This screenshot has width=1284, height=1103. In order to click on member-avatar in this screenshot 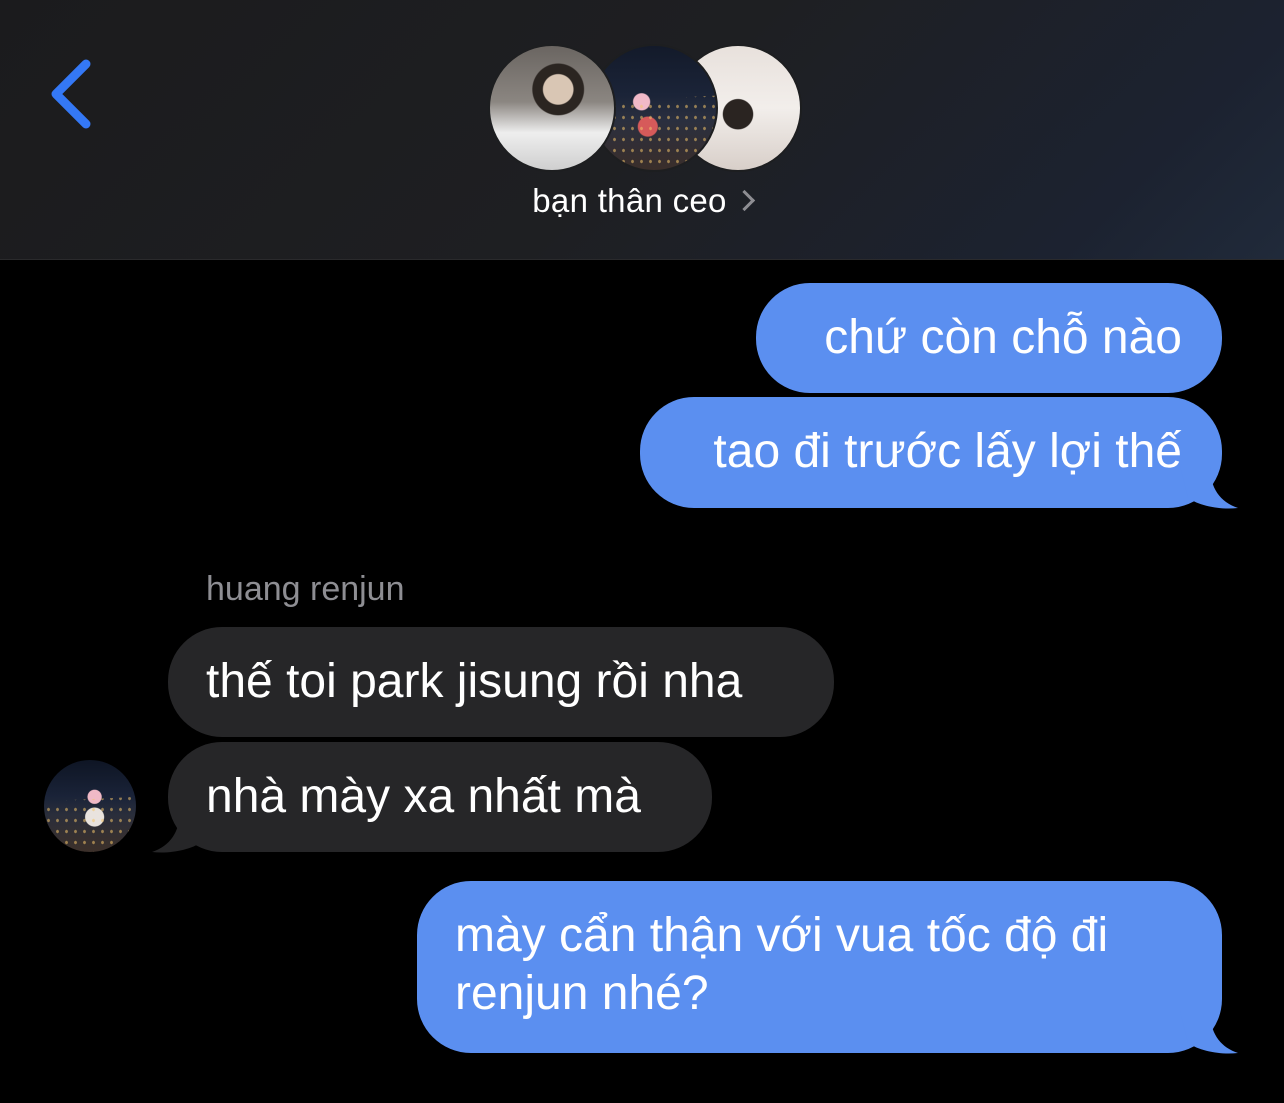, I will do `click(552, 108)`.